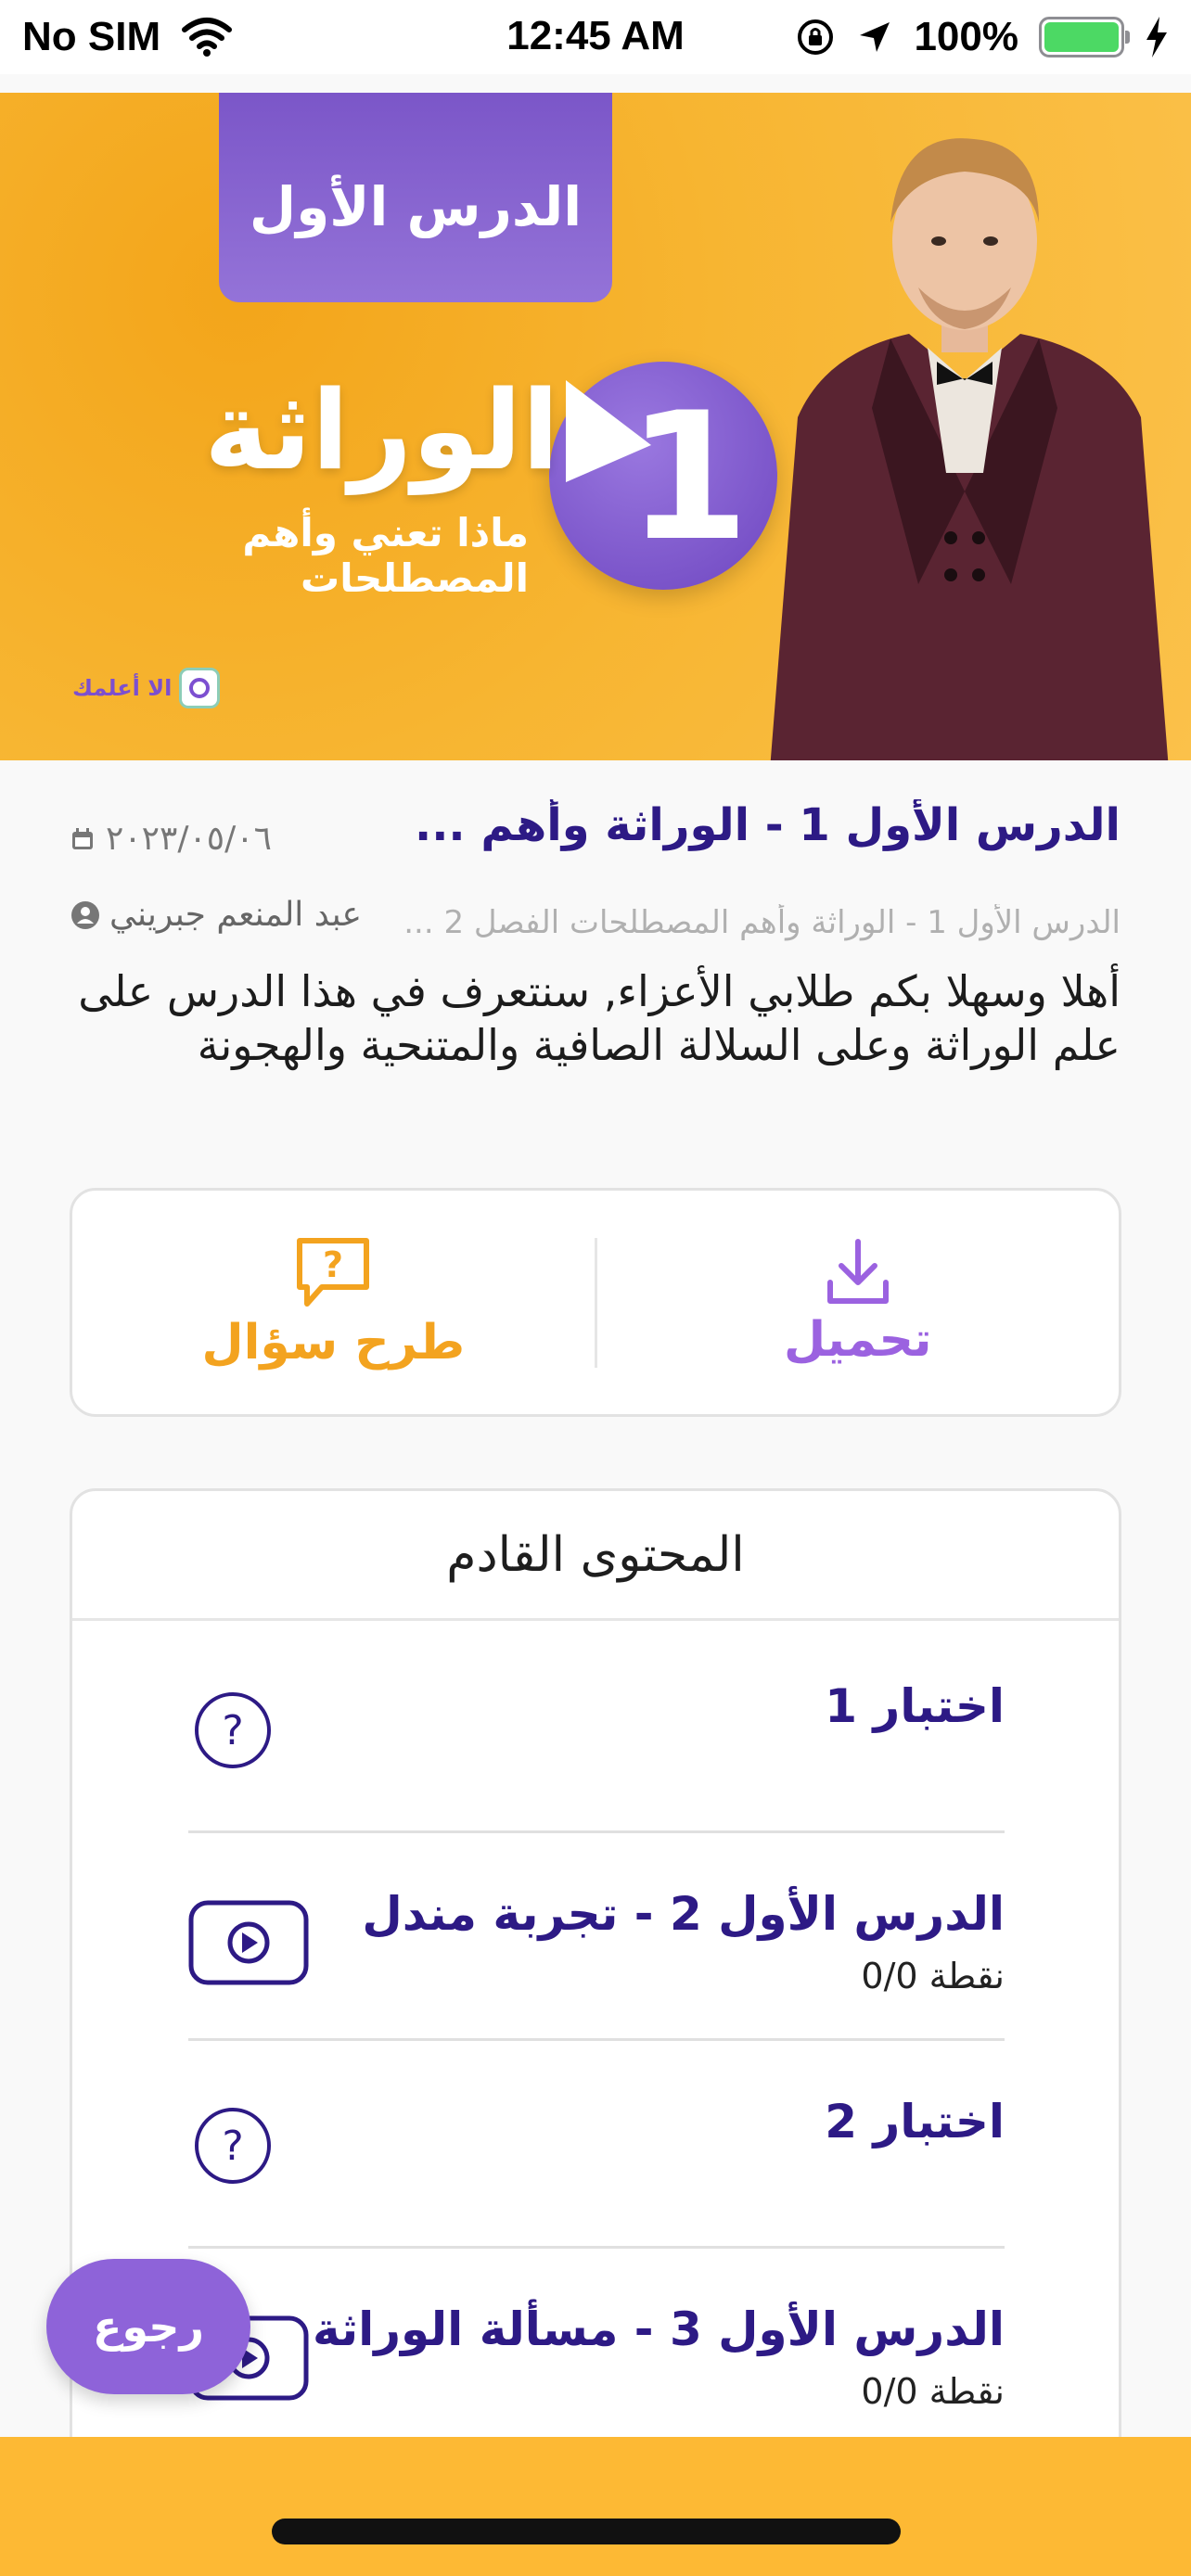  Describe the element at coordinates (857, 1339) in the screenshot. I see `download-label: تحميل` at that location.